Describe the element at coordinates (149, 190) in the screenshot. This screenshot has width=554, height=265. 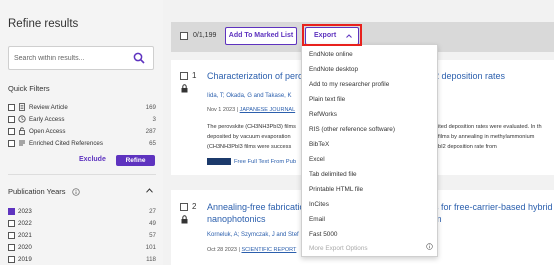
I see `chevron-up-icon` at that location.